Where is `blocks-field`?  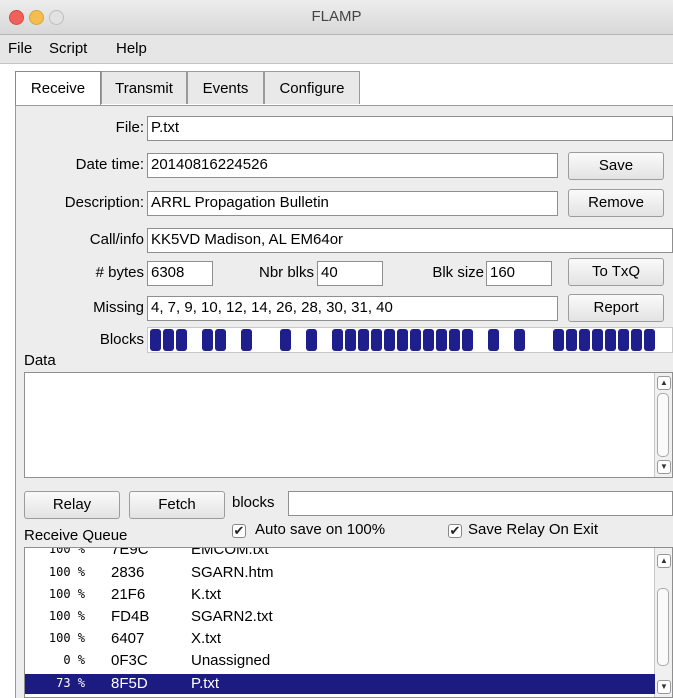
blocks-field is located at coordinates (480, 503).